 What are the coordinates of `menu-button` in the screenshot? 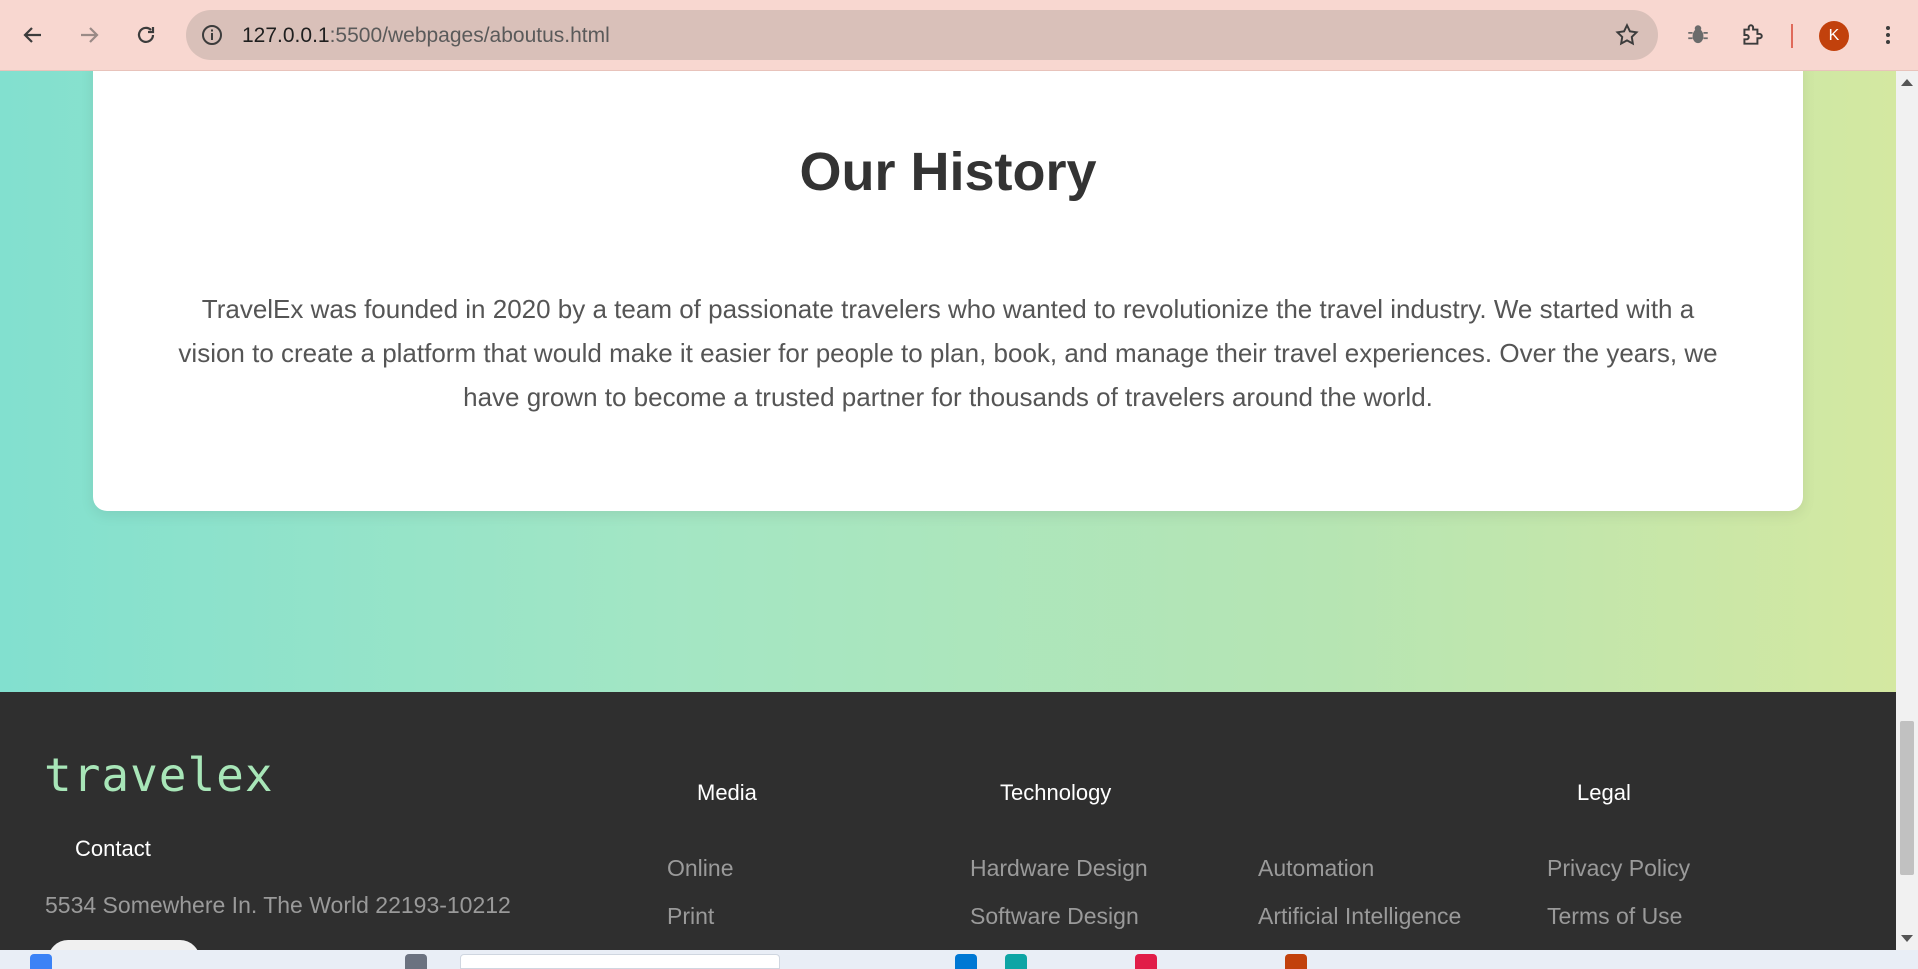 It's located at (1888, 35).